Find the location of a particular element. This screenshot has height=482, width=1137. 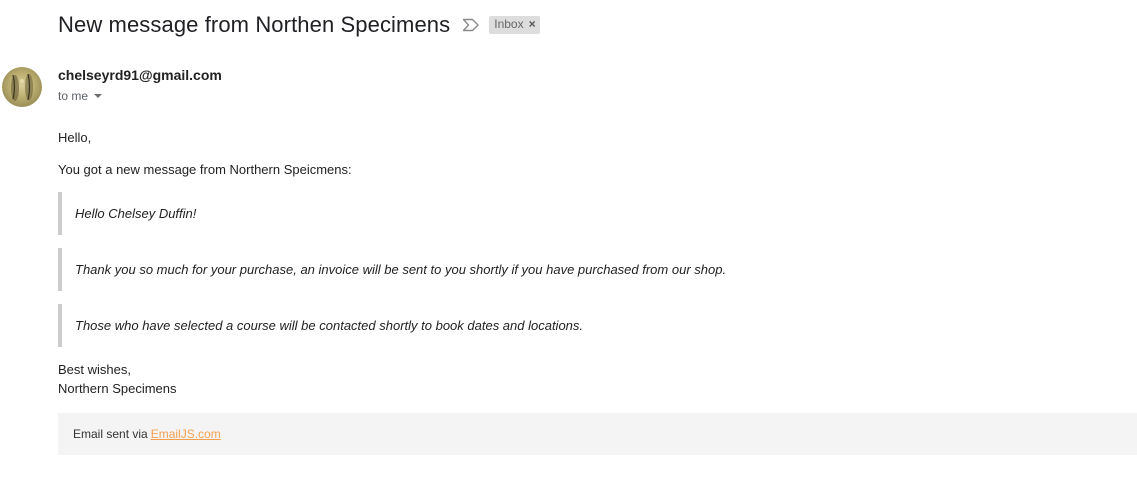

recipient-details: to me is located at coordinates (80, 96).